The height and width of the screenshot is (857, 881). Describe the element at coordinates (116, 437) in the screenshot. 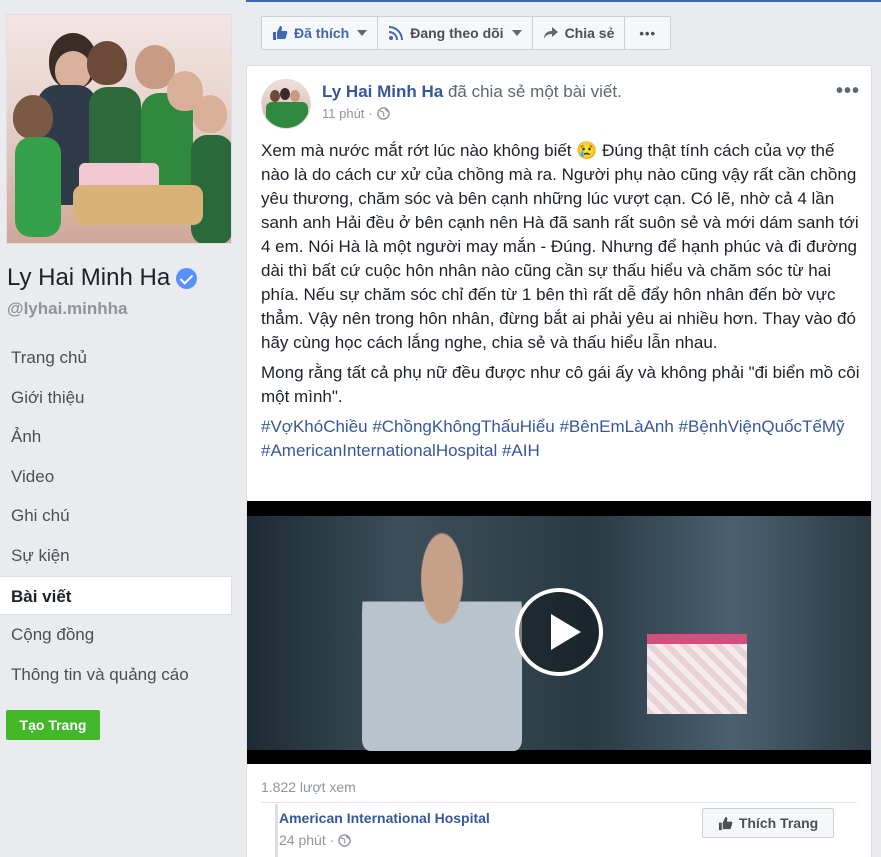

I see `nav-item-photos: Ảnh` at that location.